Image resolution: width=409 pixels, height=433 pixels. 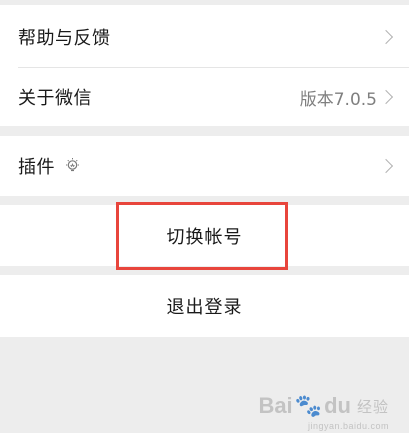 I want to click on logout-label: 退出登录, so click(x=204, y=307).